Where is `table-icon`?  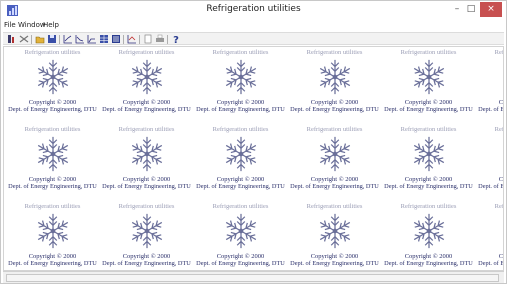 table-icon is located at coordinates (104, 39).